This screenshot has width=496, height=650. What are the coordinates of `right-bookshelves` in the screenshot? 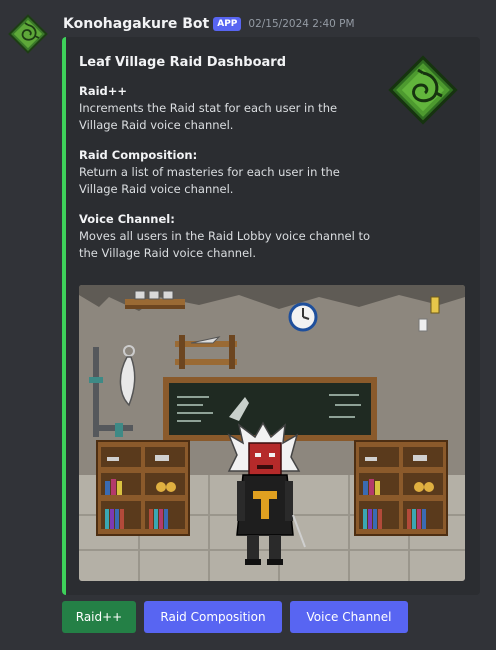 It's located at (401, 488).